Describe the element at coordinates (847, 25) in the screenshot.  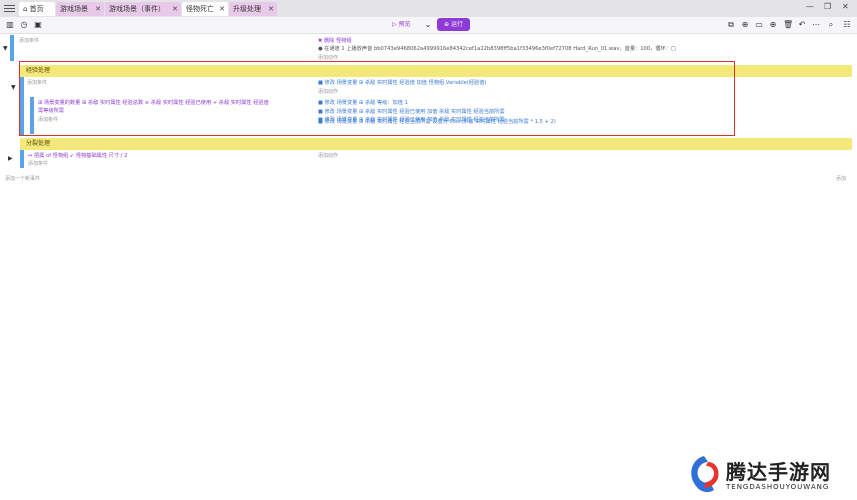
I see `settings-icon: ☷` at that location.